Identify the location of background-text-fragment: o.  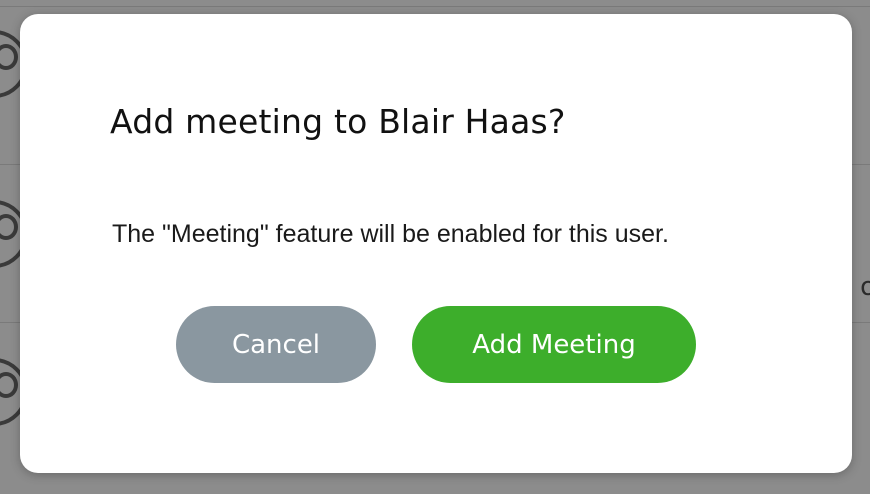
(865, 287).